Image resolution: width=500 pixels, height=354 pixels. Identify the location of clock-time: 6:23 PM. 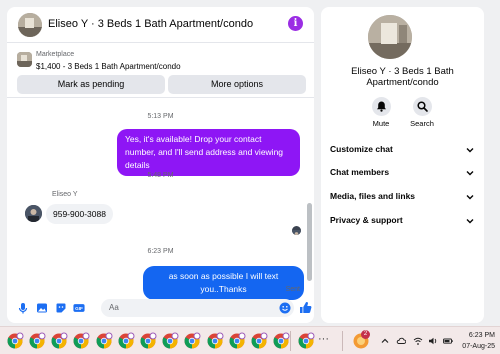
(481, 335).